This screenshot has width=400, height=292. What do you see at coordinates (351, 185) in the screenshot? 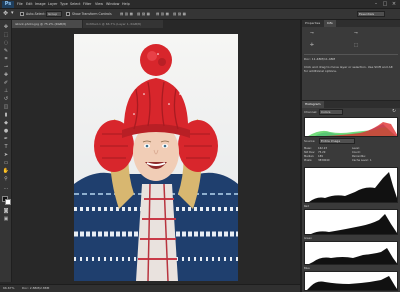
I see `luminosity-histogram` at bounding box center [351, 185].